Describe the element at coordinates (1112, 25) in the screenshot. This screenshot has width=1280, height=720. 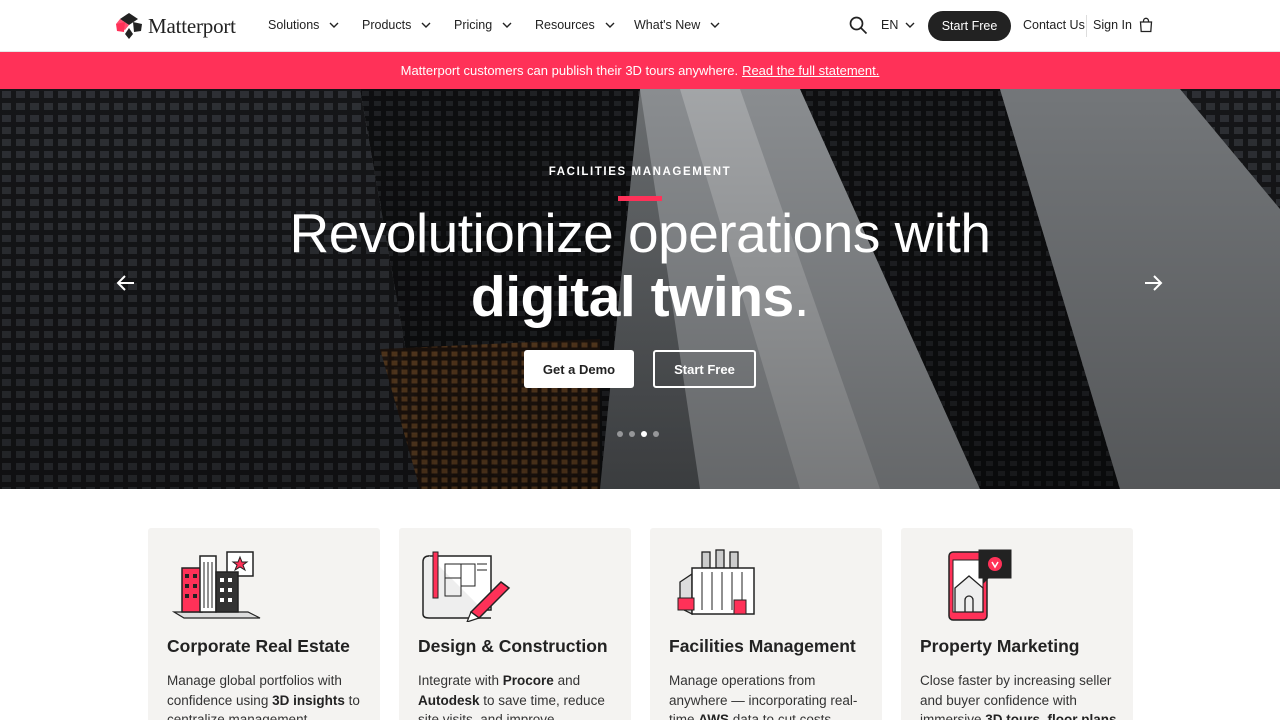
I see `sign-in-link: Sign In` at that location.